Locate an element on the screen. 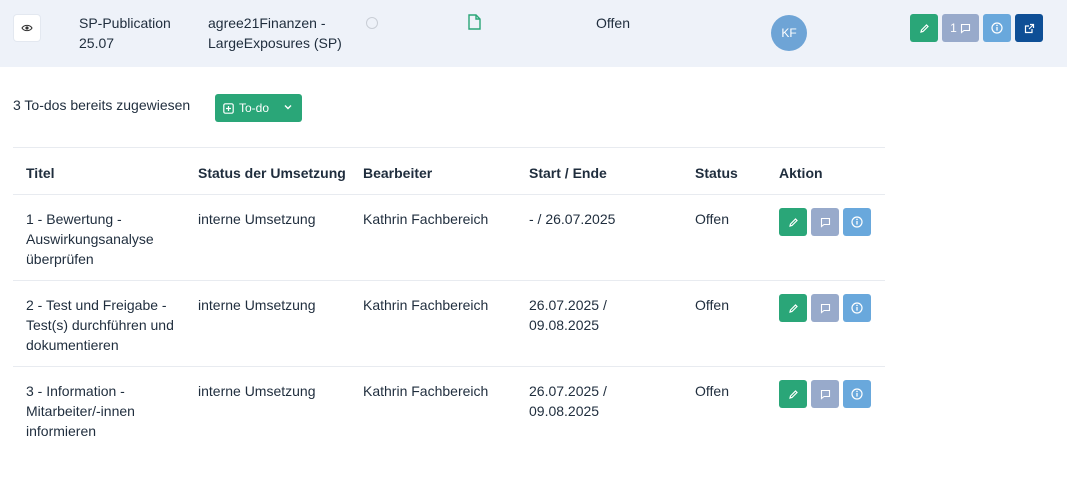 The height and width of the screenshot is (485, 1067). view-button is located at coordinates (27, 28).